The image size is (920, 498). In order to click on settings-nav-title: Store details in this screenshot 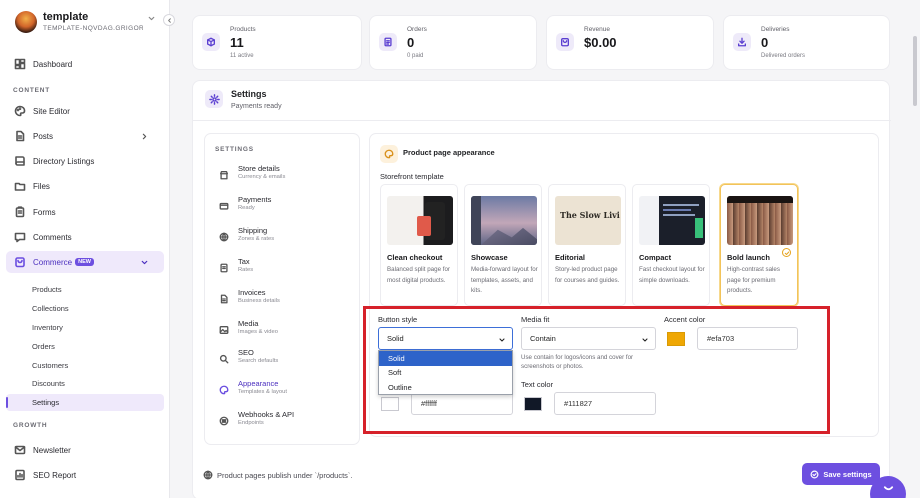, I will do `click(259, 168)`.